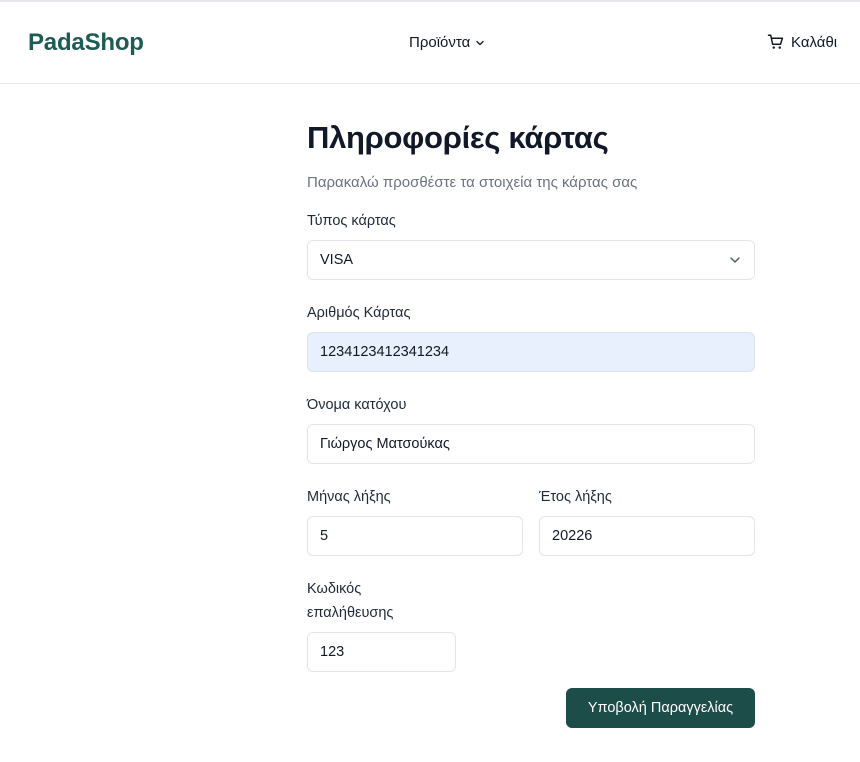 The width and height of the screenshot is (860, 762). What do you see at coordinates (775, 41) in the screenshot?
I see `cart-icon` at bounding box center [775, 41].